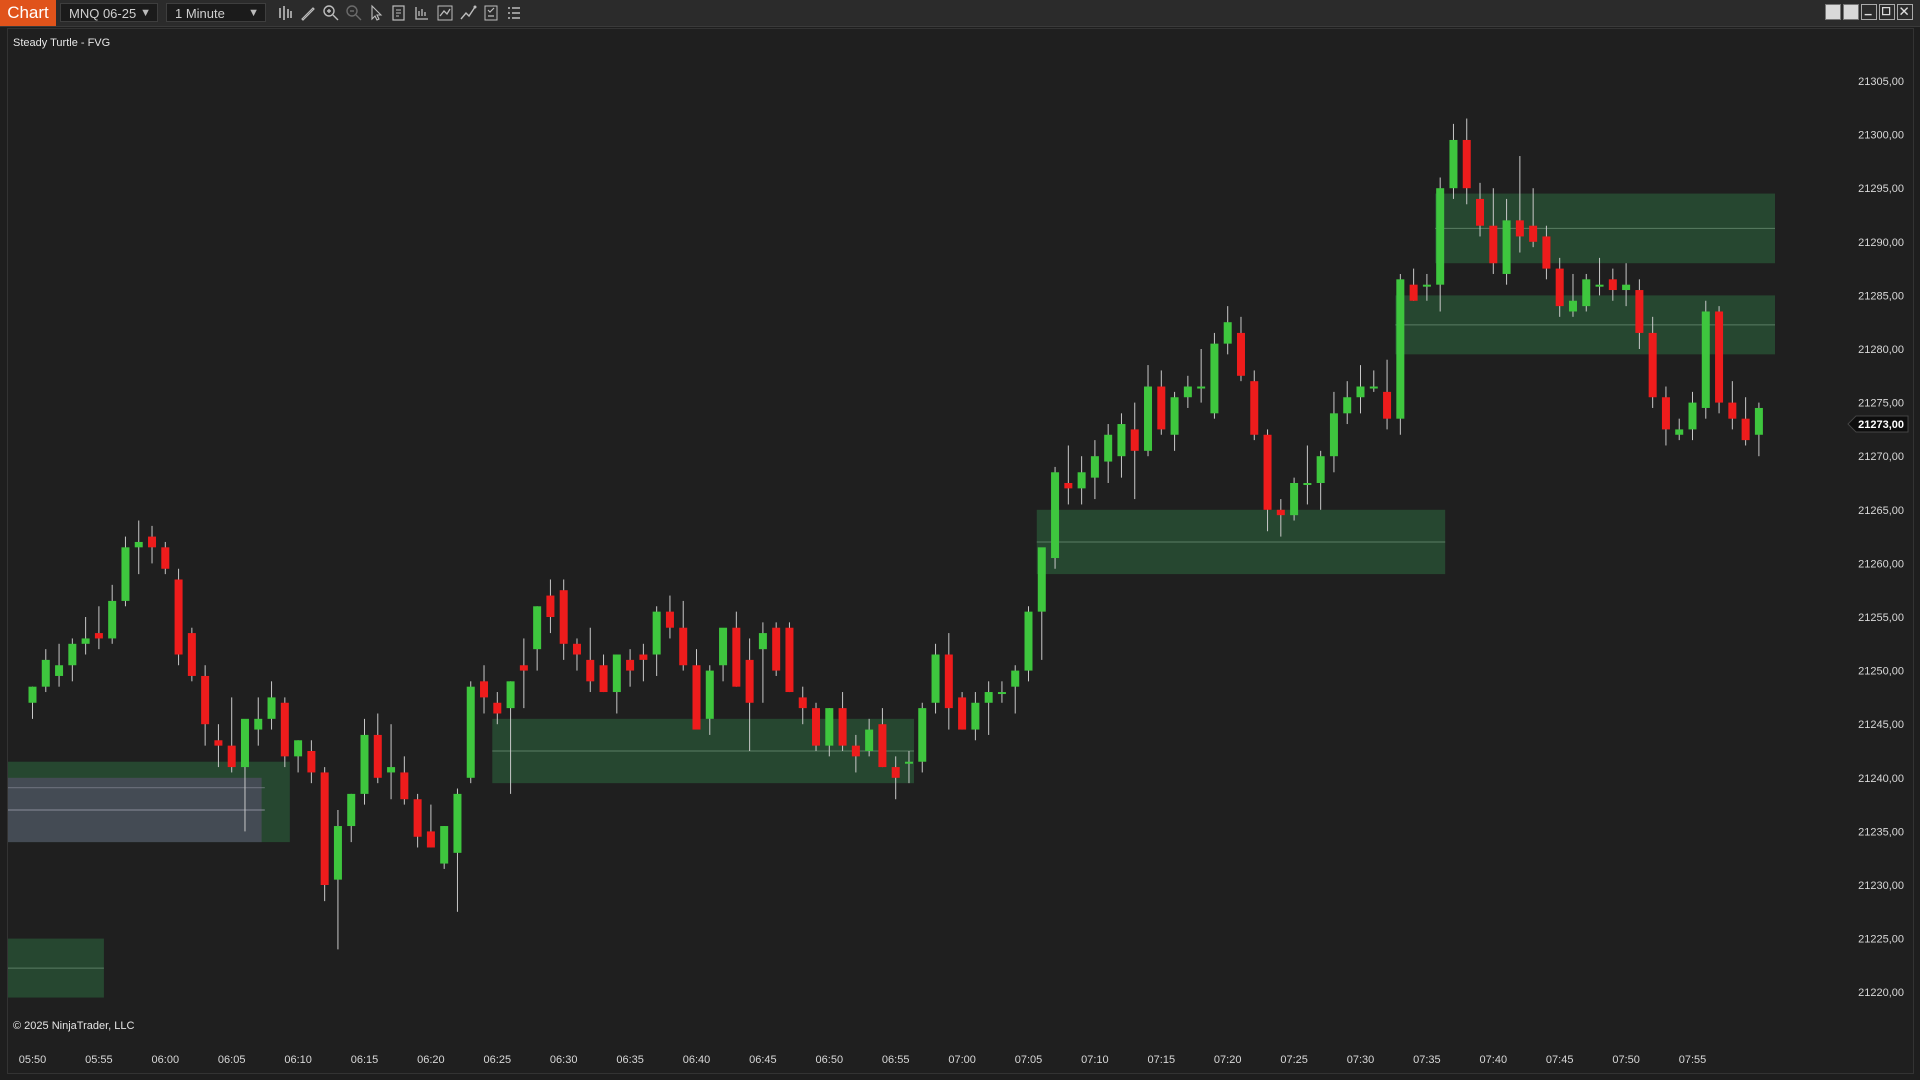 This screenshot has height=1080, width=1920. What do you see at coordinates (1693, 1060) in the screenshot?
I see `x-axis-label: 07:55` at bounding box center [1693, 1060].